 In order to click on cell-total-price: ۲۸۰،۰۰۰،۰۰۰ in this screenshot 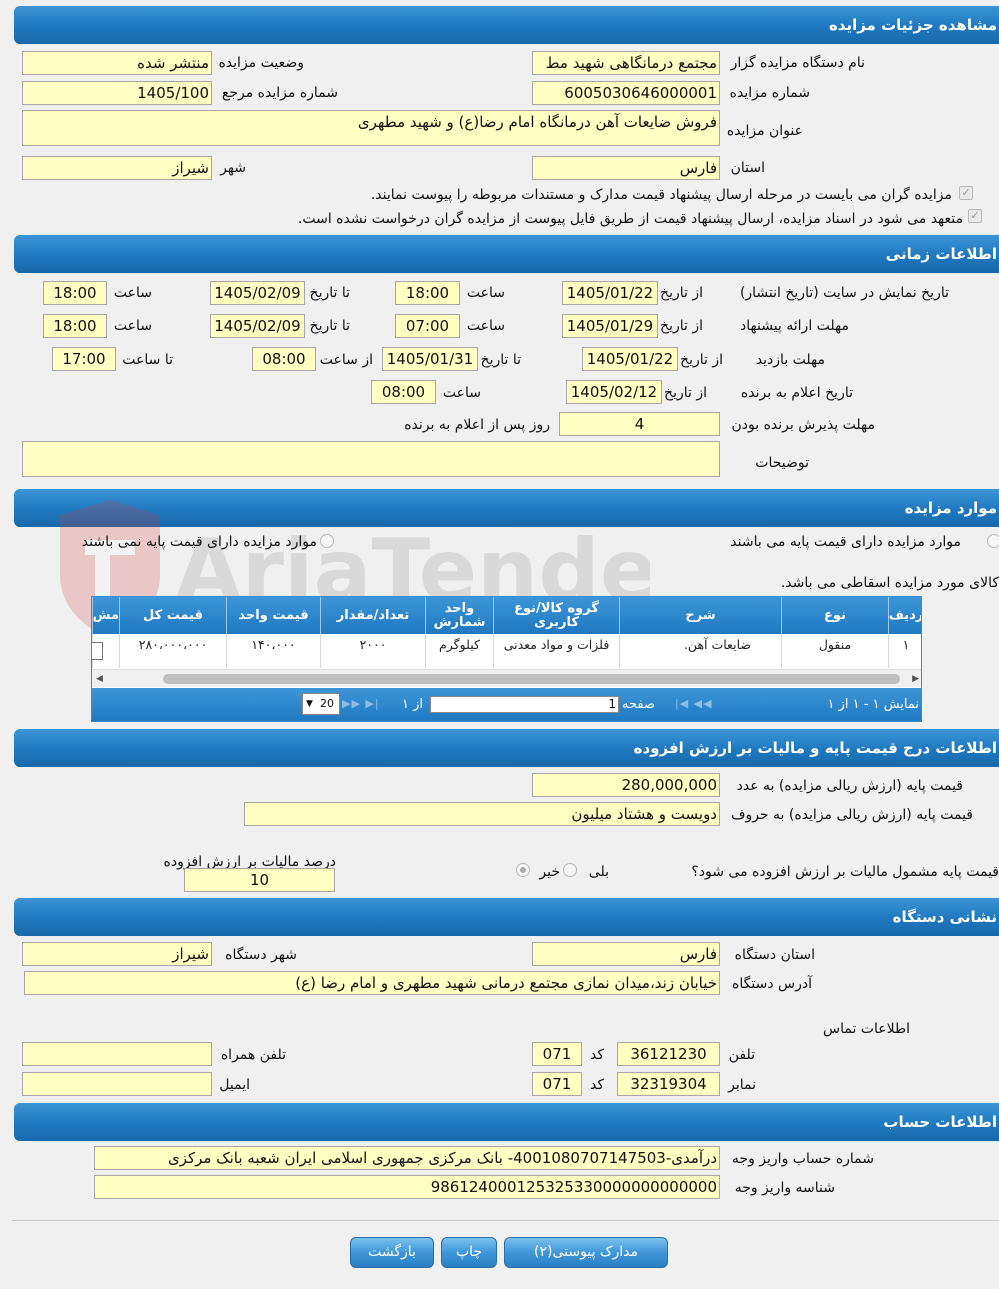, I will do `click(172, 651)`.